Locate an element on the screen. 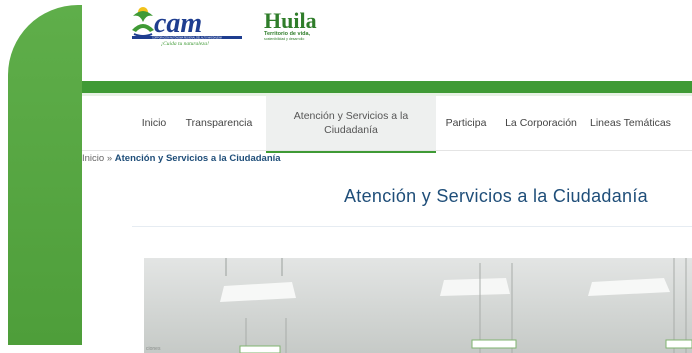 The height and width of the screenshot is (353, 692). emblem-arc is located at coordinates (143, 28).